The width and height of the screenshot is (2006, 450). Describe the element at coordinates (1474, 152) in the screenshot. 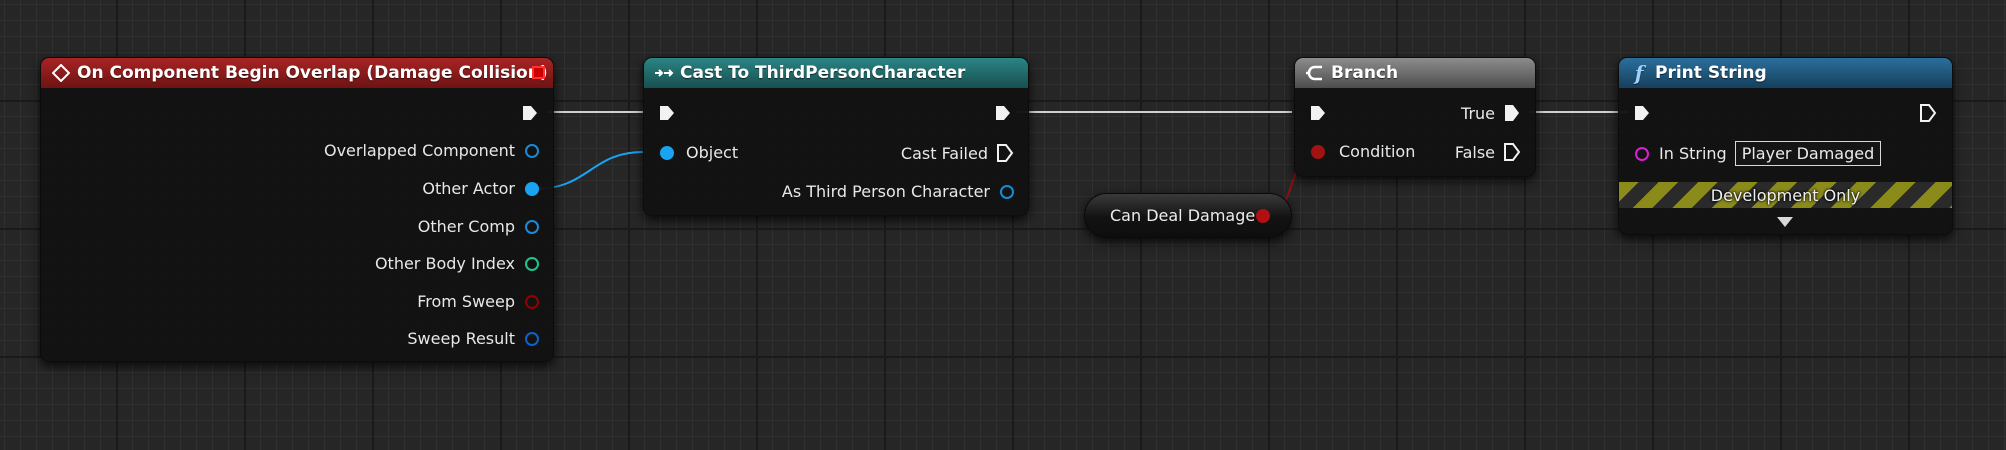

I see `pin-label: False` at that location.